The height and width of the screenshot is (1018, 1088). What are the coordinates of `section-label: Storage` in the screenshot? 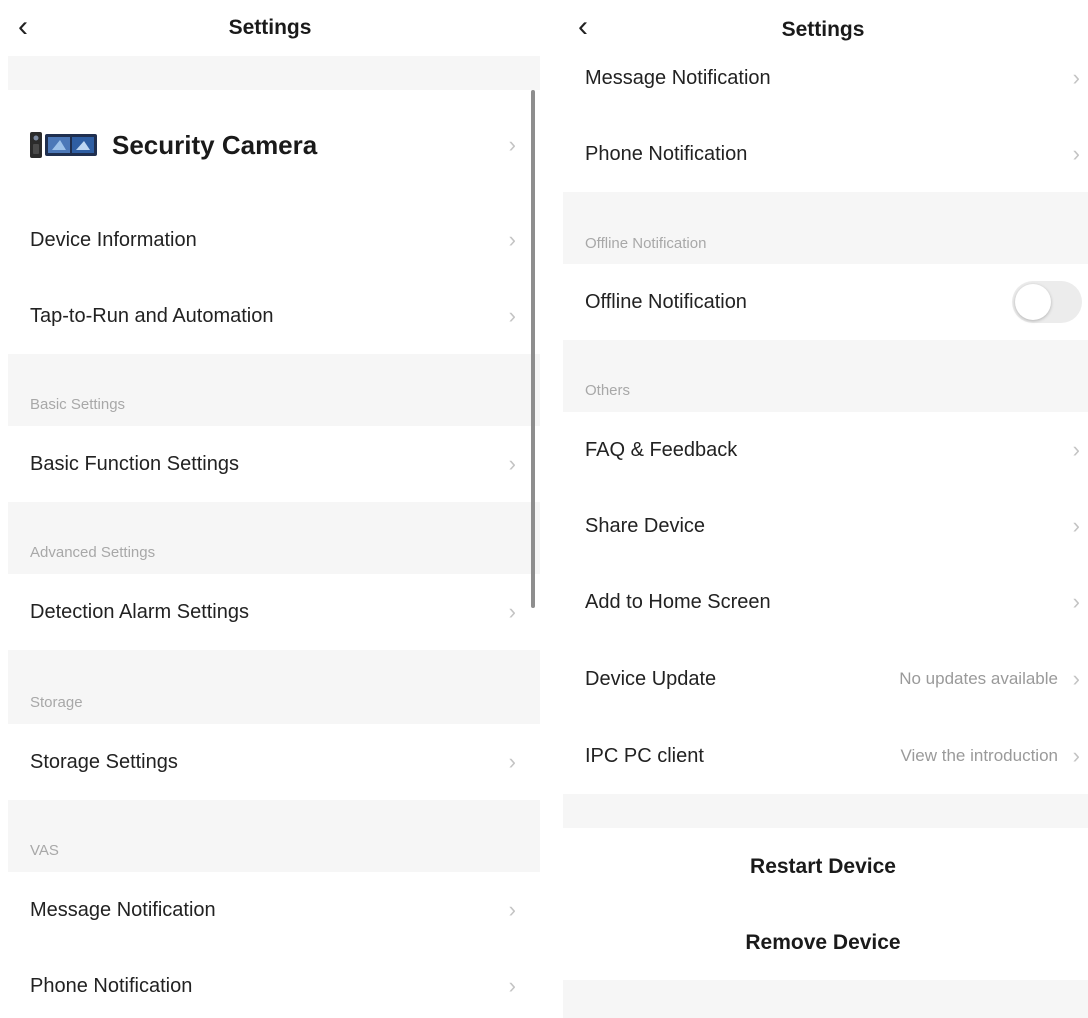 It's located at (56, 702).